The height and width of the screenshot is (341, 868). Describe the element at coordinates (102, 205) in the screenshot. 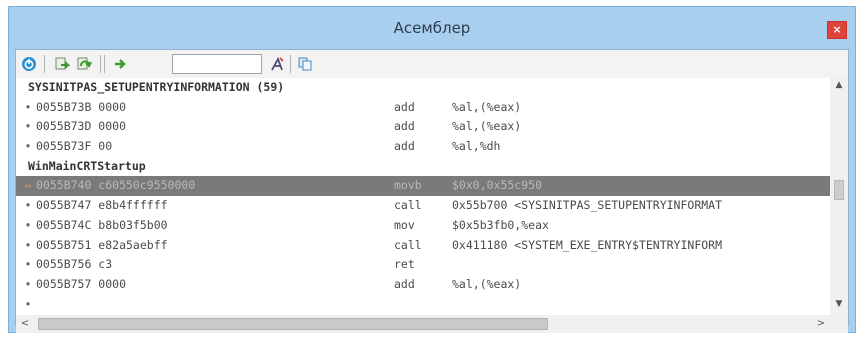

I see `address-bytes: 0055B747 e8b4ffffff` at that location.